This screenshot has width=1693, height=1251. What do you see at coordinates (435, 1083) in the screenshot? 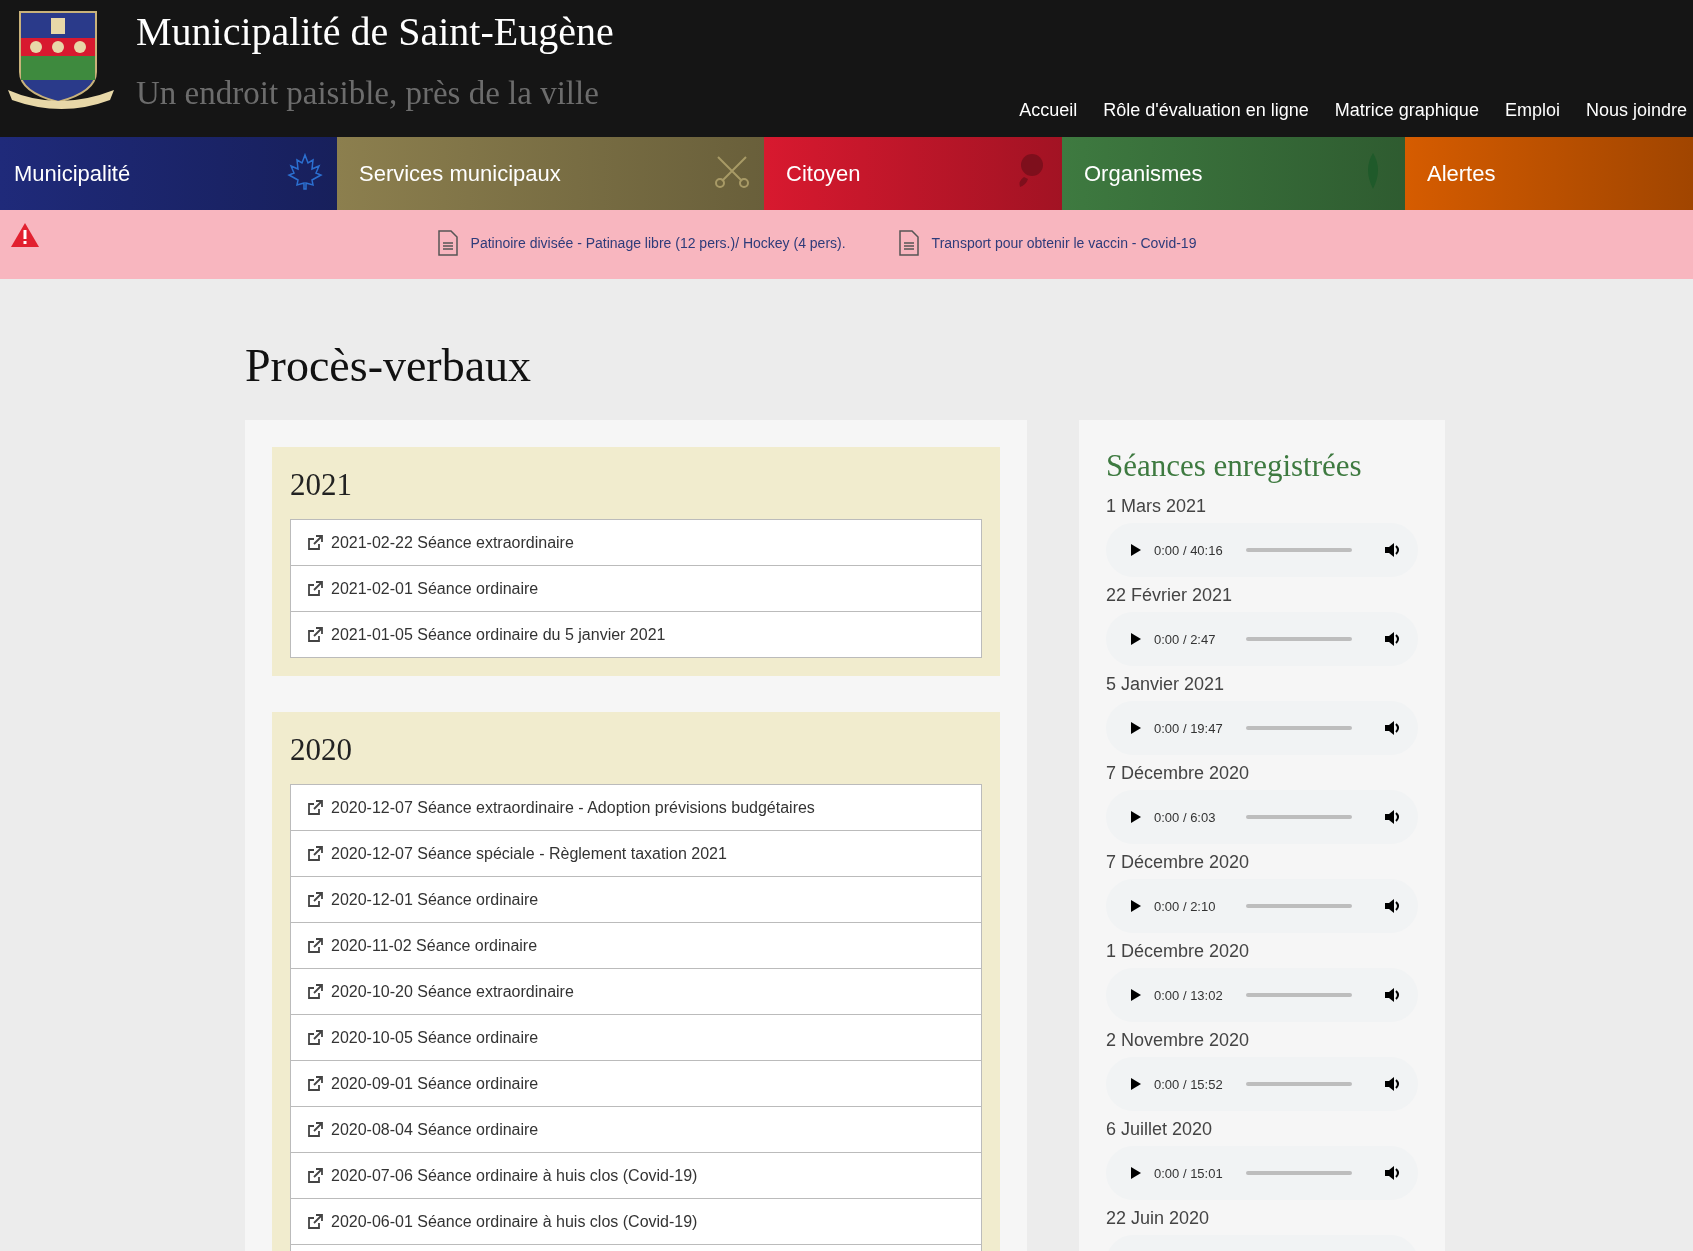
I see `minutes-link: 2020-09-01 Séance ordinaire` at bounding box center [435, 1083].